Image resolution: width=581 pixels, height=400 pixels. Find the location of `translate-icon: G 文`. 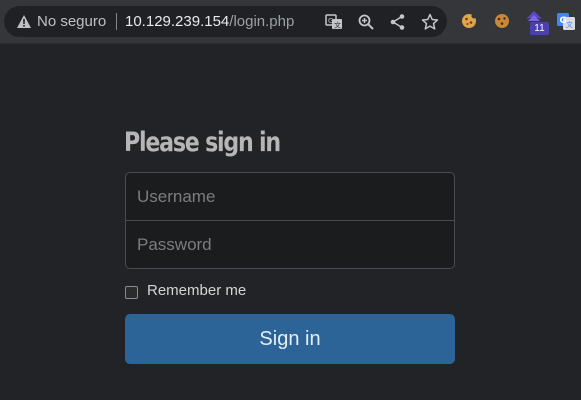

translate-icon: G 文 is located at coordinates (334, 22).